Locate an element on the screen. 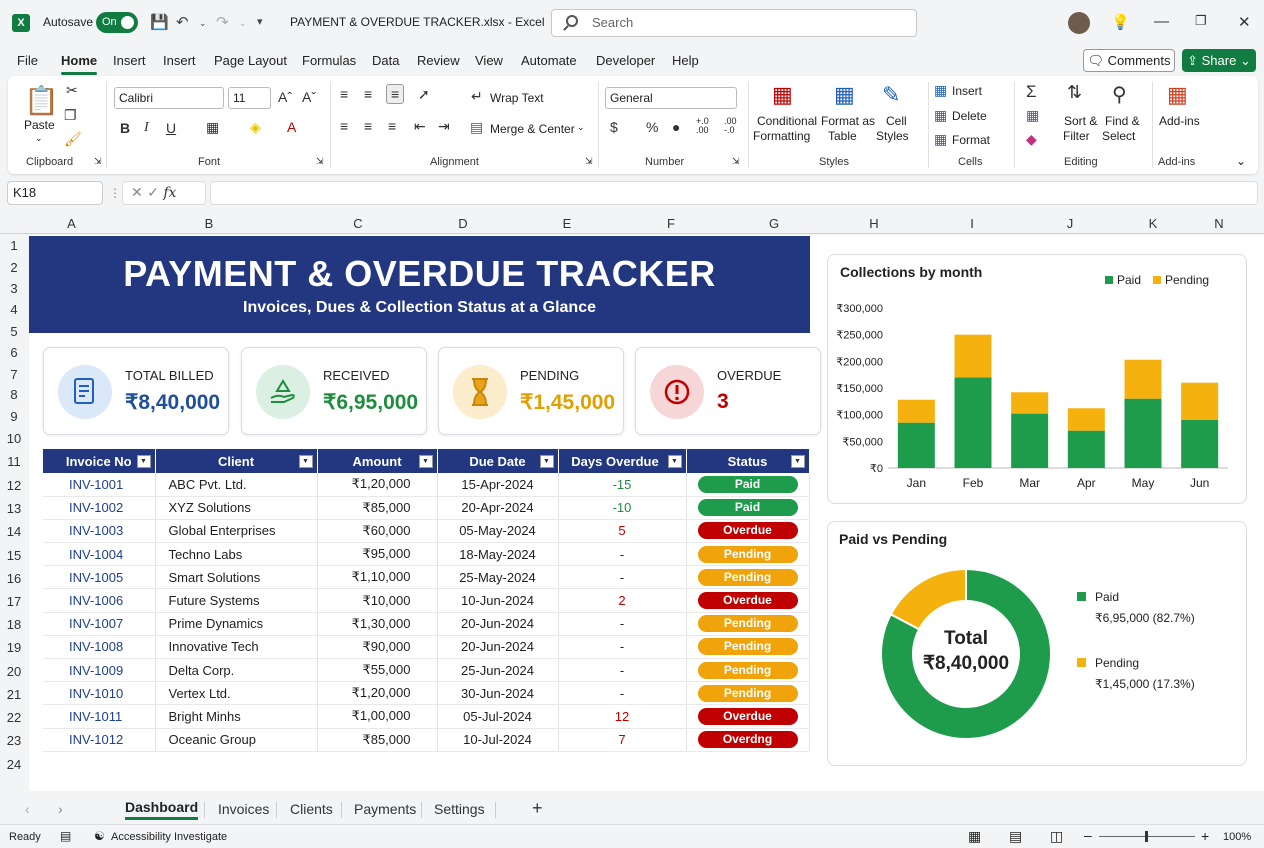 The width and height of the screenshot is (1264, 848). client-cell: Bright Minhs is located at coordinates (236, 716).